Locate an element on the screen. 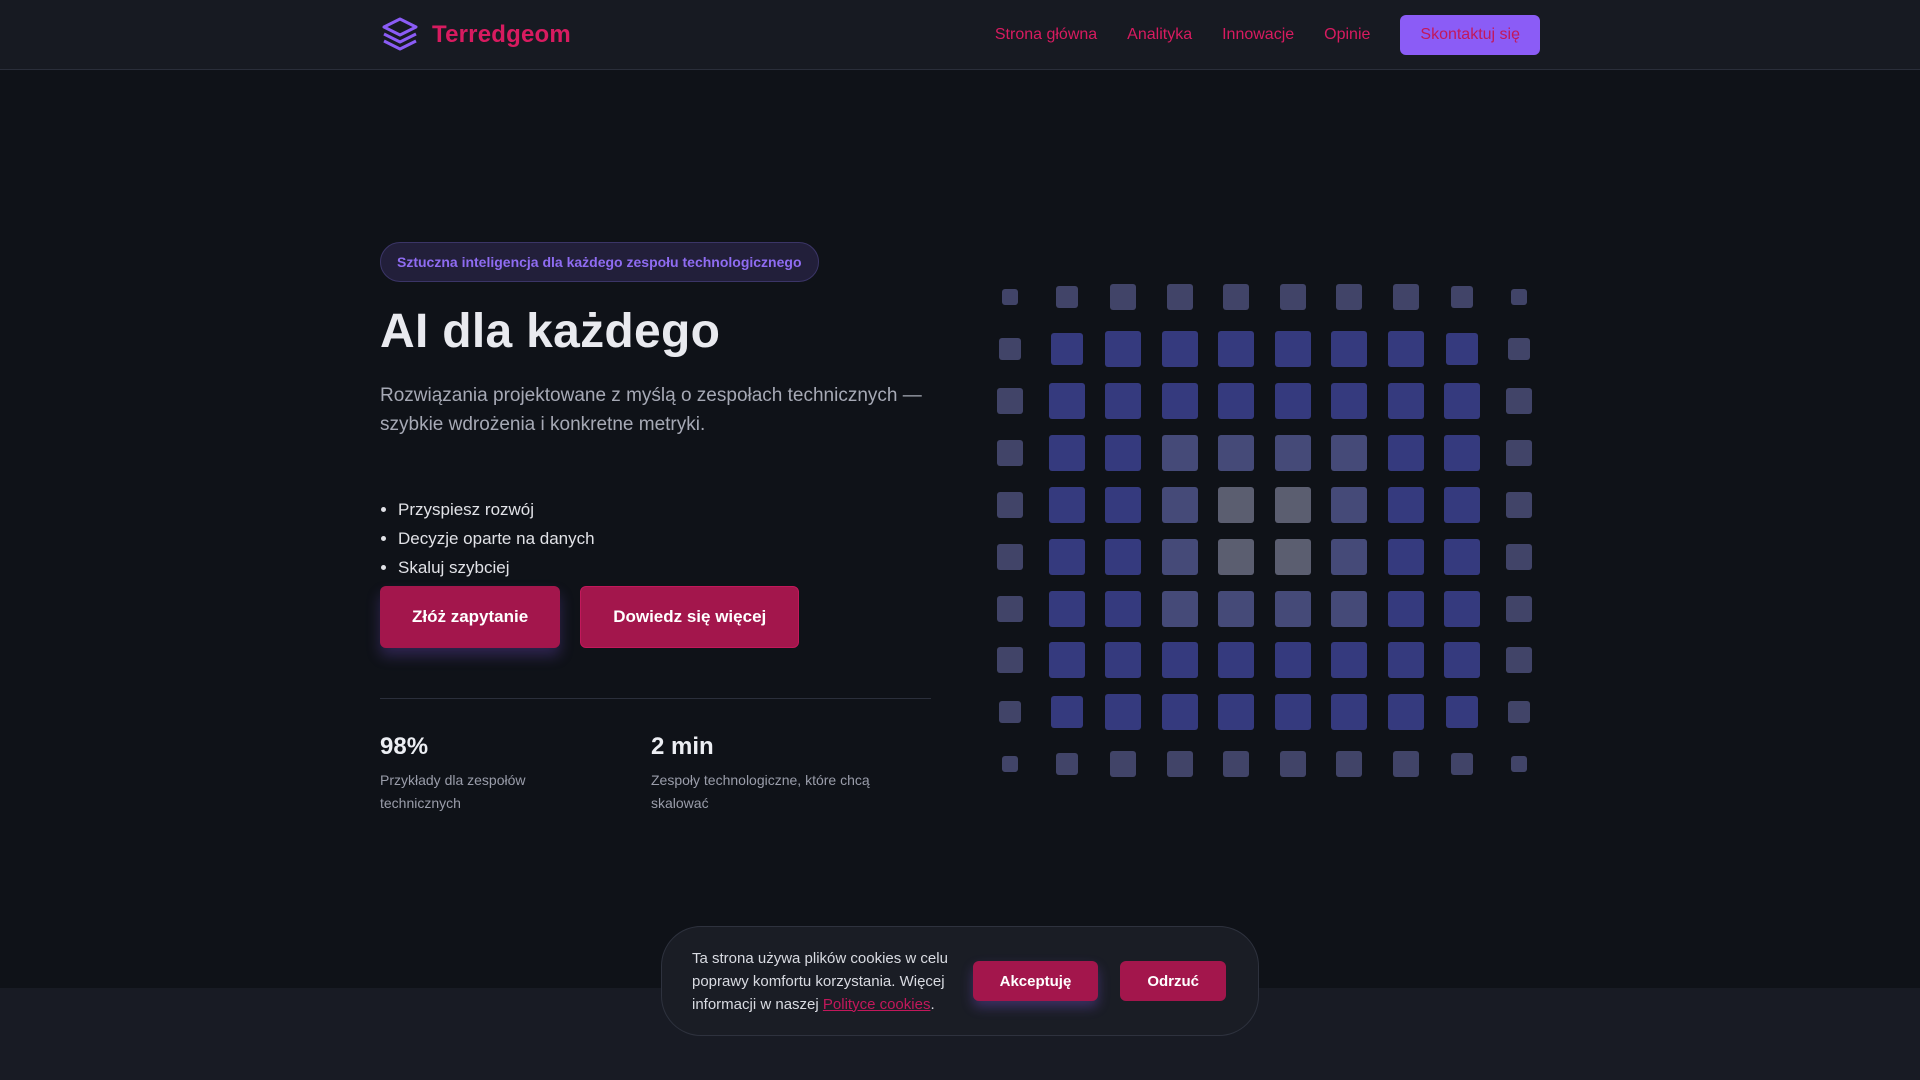 The width and height of the screenshot is (1920, 1080). contact-button: Skontaktuj się is located at coordinates (1470, 35).